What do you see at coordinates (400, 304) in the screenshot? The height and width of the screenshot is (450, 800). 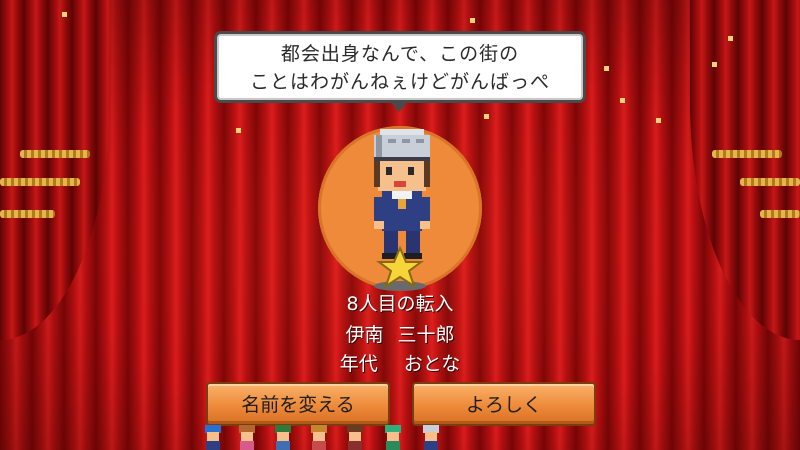 I see `arrival-count: 8人目の転入` at bounding box center [400, 304].